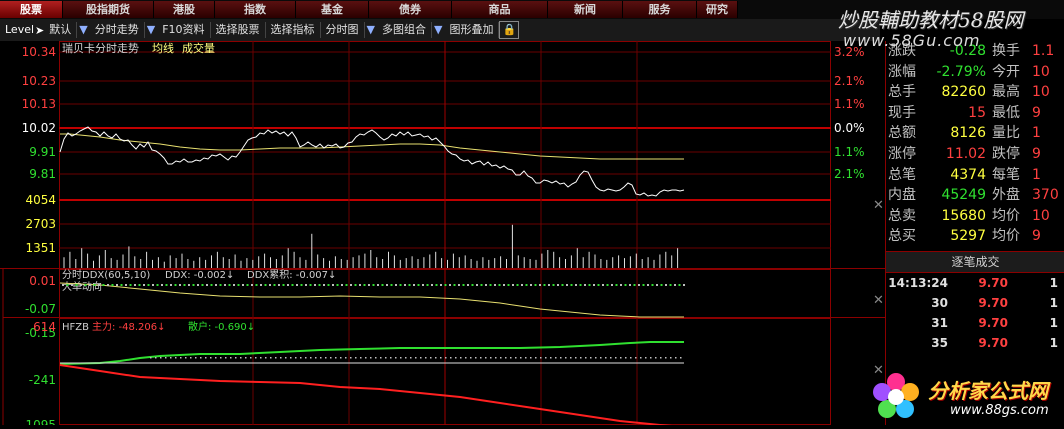 The width and height of the screenshot is (1064, 429). What do you see at coordinates (404, 30) in the screenshot?
I see `multi-chart-button: 多图组合` at bounding box center [404, 30].